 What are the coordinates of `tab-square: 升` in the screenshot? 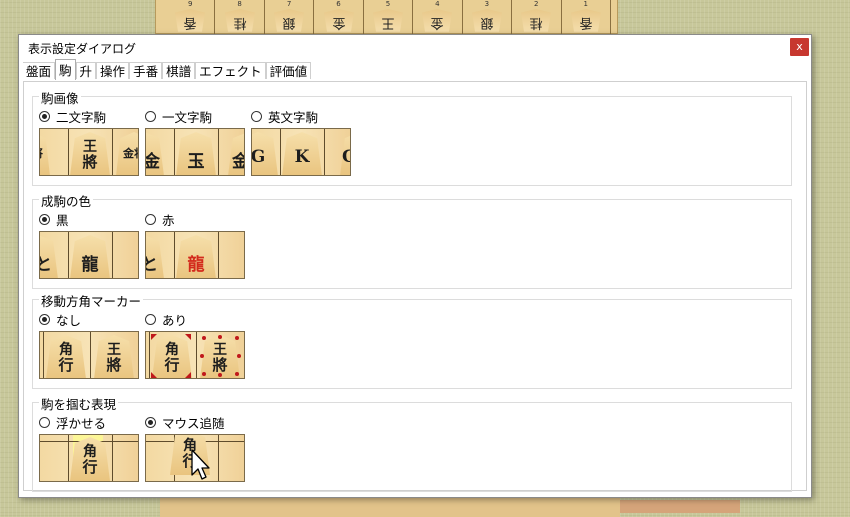 It's located at (86, 70).